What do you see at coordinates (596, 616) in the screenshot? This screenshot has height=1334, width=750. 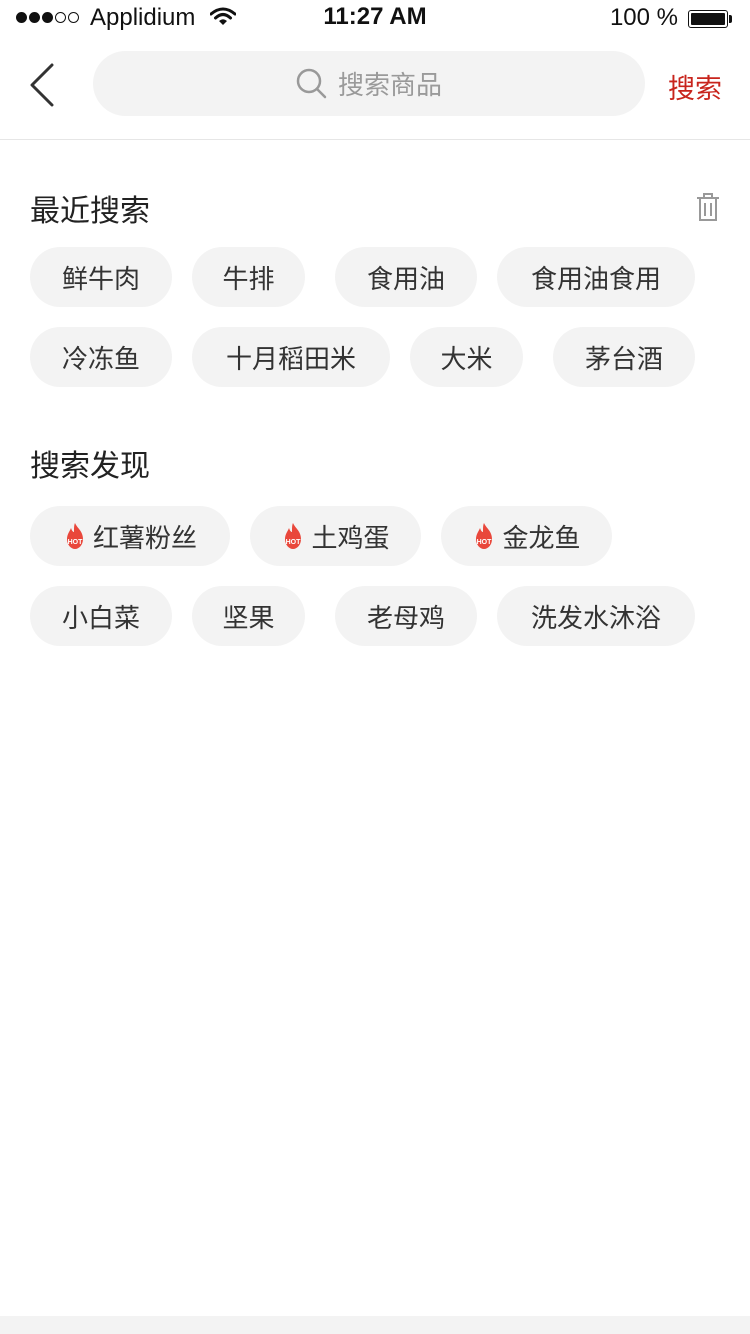 I see `discover-search-chip: 洗发水沐浴` at bounding box center [596, 616].